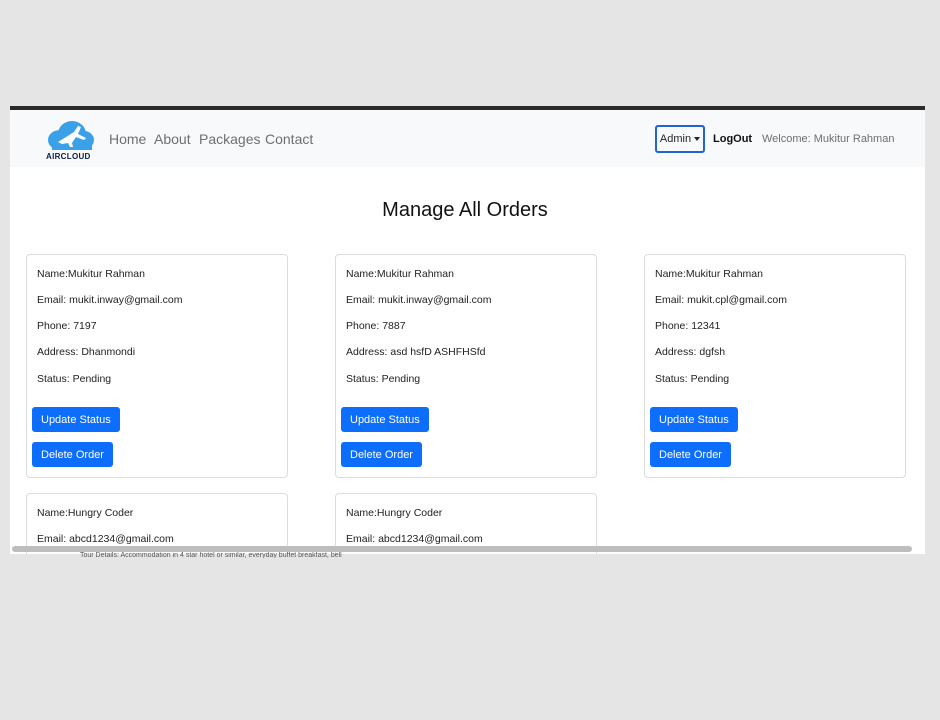 Image resolution: width=940 pixels, height=720 pixels. What do you see at coordinates (172, 139) in the screenshot?
I see `nav-about-link: About` at bounding box center [172, 139].